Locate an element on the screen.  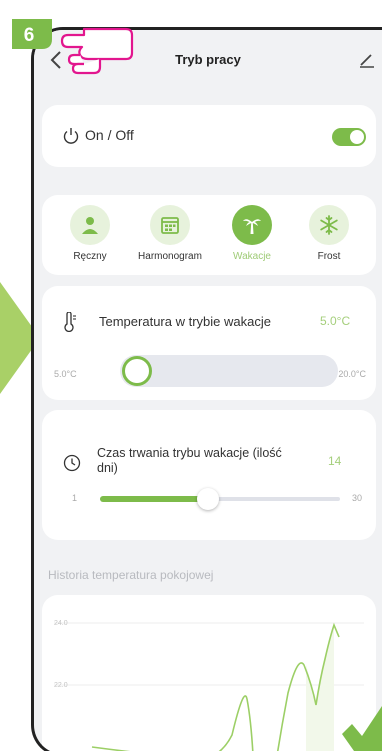
power-label: On / Off is located at coordinates (109, 135).